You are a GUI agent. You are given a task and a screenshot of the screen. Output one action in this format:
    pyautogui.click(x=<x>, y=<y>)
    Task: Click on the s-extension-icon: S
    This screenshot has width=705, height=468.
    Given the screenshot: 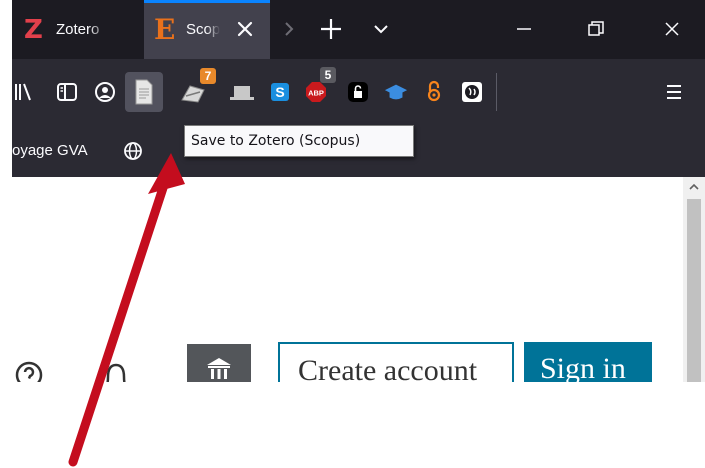 What is the action you would take?
    pyautogui.click(x=280, y=92)
    